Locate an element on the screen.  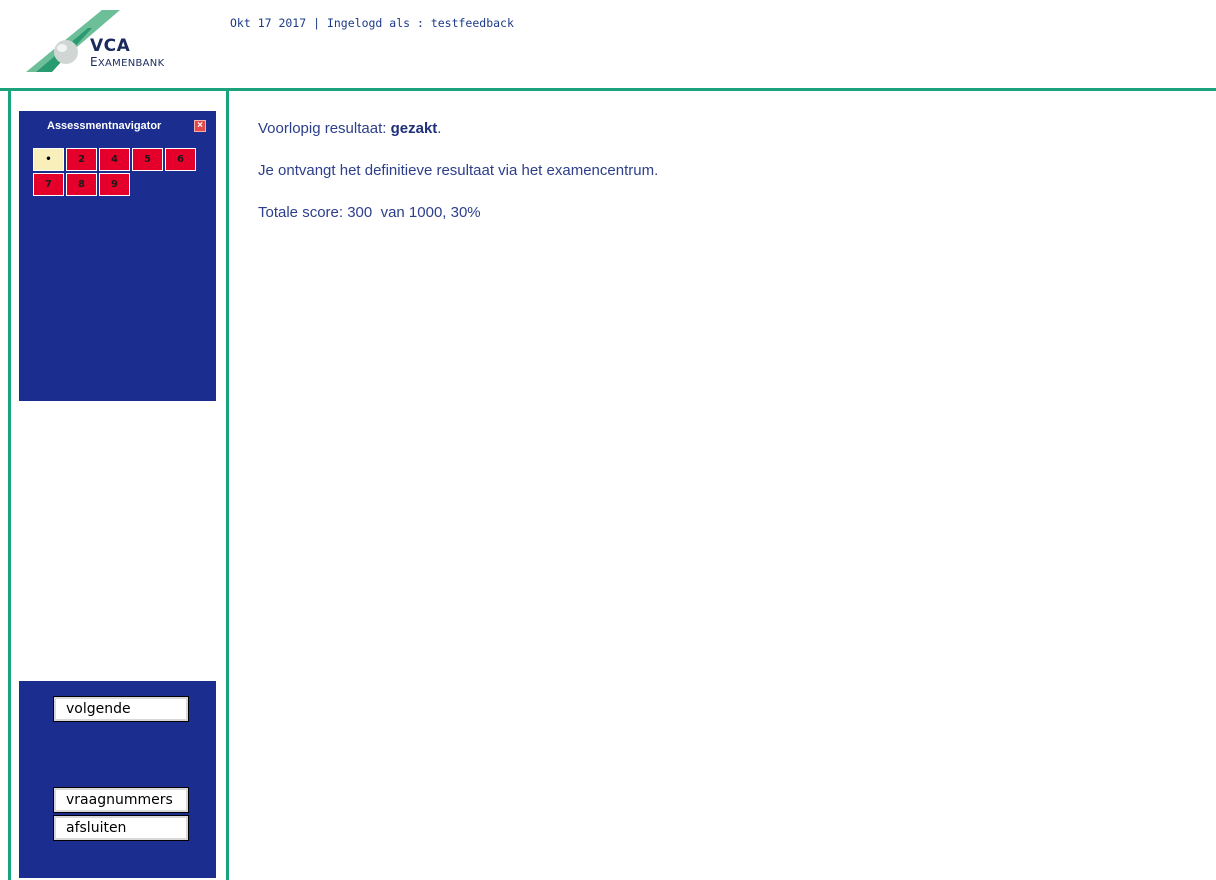
question-cell-2: 2 is located at coordinates (81, 159).